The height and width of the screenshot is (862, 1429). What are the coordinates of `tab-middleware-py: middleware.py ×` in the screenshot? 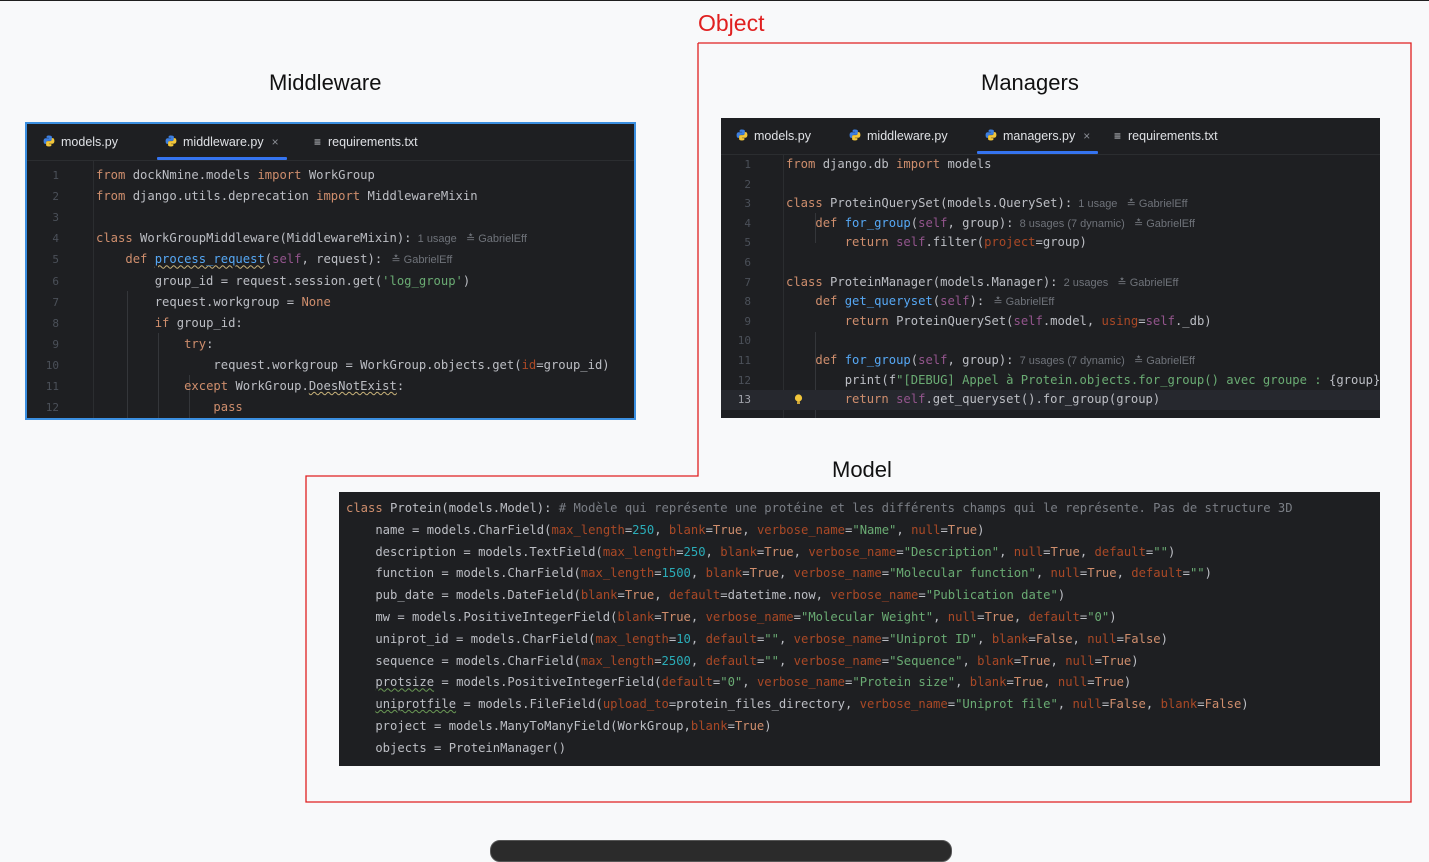 It's located at (222, 142).